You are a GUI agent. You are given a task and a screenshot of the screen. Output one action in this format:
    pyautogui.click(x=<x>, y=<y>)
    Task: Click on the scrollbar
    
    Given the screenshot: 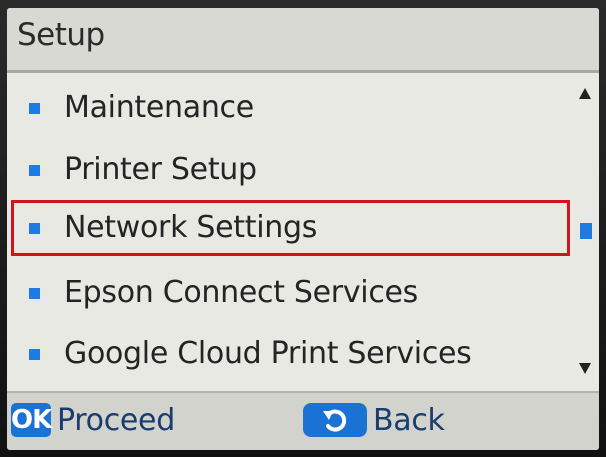 What is the action you would take?
    pyautogui.click(x=588, y=233)
    